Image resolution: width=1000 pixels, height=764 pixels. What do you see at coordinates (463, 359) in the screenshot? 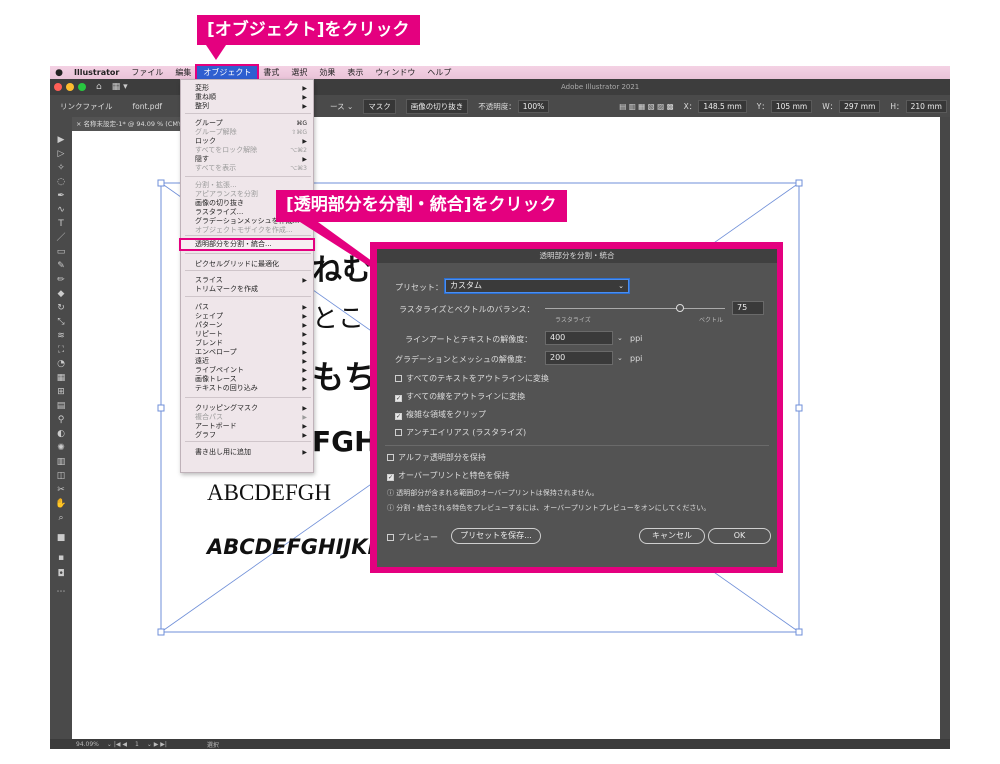
I see `grad-res-label: グラデーションとメッシュの解像度：` at bounding box center [463, 359].